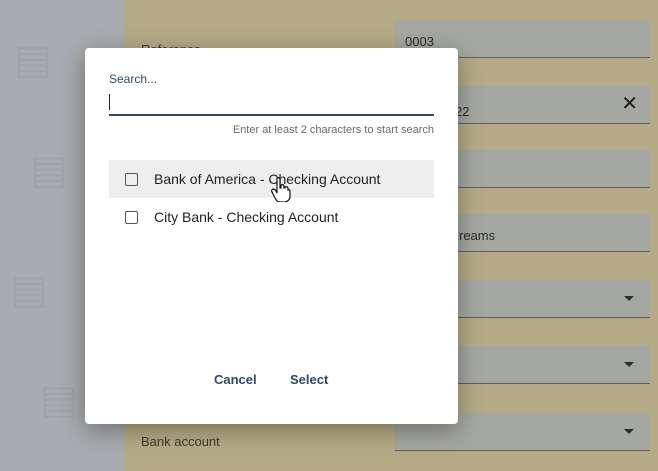  What do you see at coordinates (109, 102) in the screenshot?
I see `text-cursor` at bounding box center [109, 102].